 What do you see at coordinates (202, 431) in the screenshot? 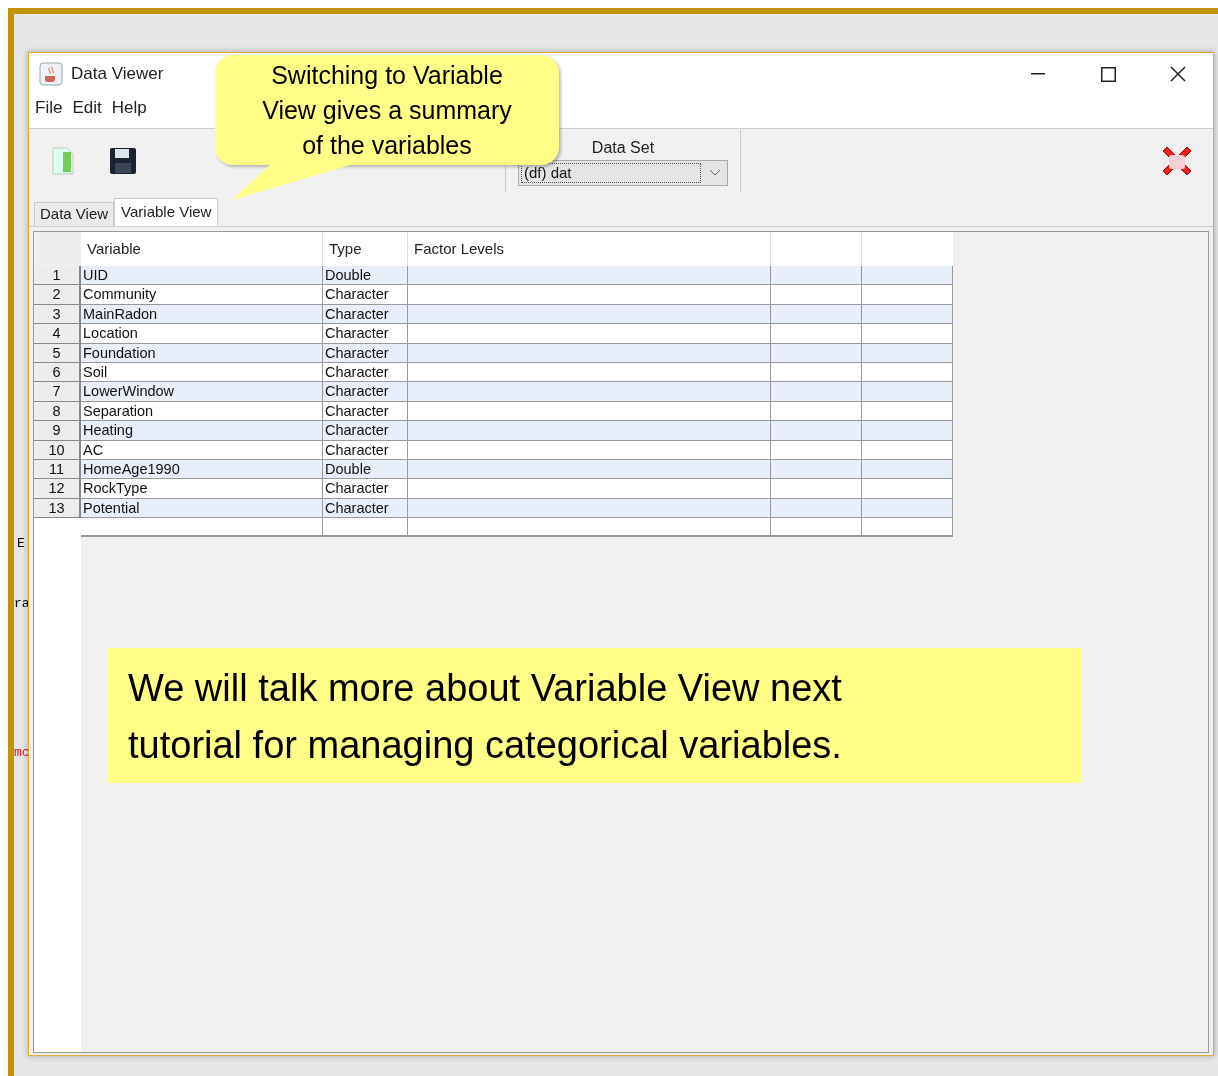
I see `table-cell: Heating` at bounding box center [202, 431].